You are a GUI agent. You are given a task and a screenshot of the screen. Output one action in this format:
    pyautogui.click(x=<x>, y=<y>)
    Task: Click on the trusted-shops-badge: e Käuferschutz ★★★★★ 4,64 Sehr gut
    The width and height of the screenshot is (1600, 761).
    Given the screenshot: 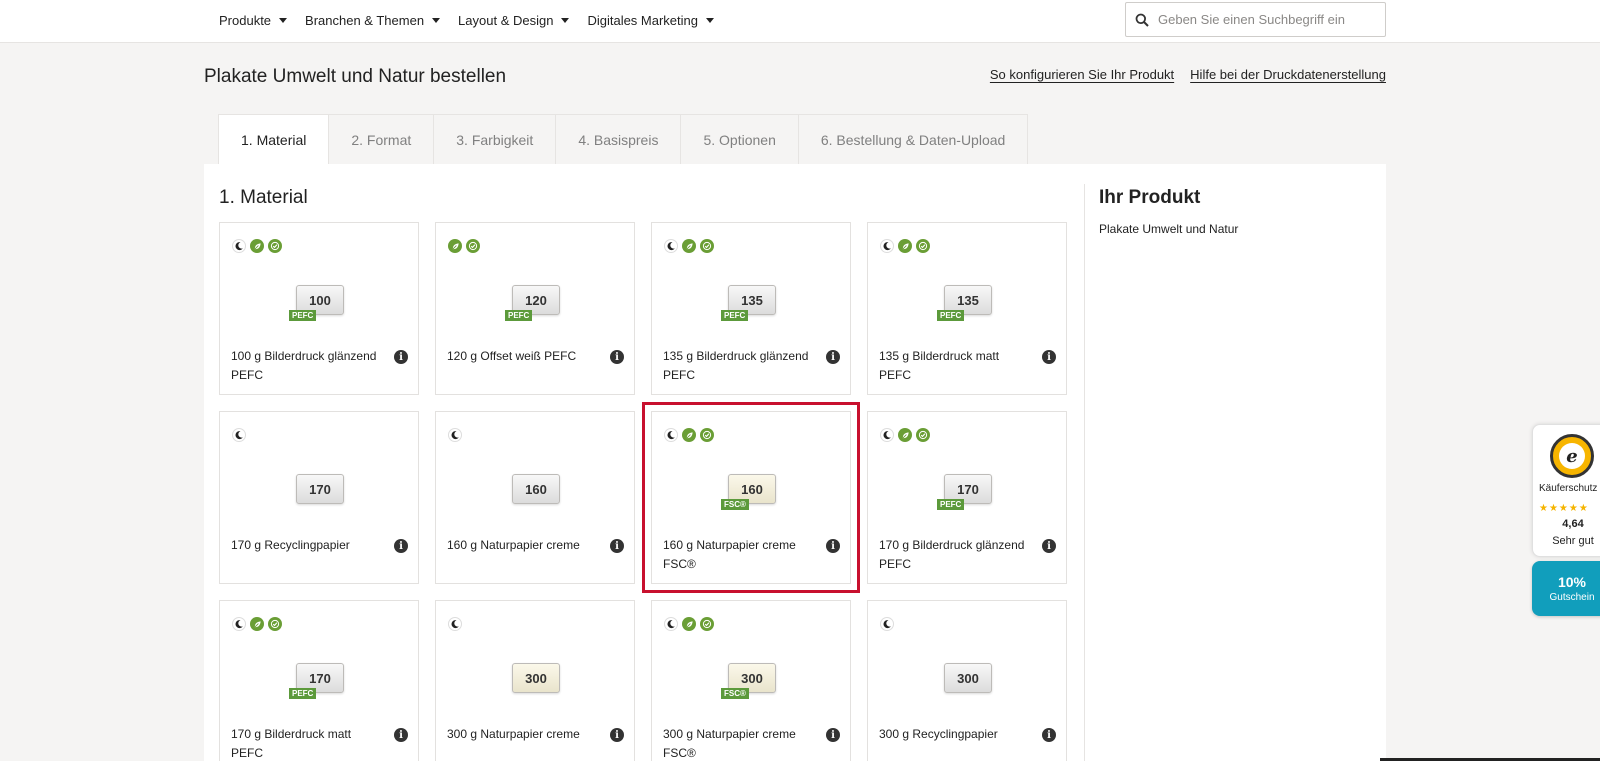 What is the action you would take?
    pyautogui.click(x=1566, y=490)
    